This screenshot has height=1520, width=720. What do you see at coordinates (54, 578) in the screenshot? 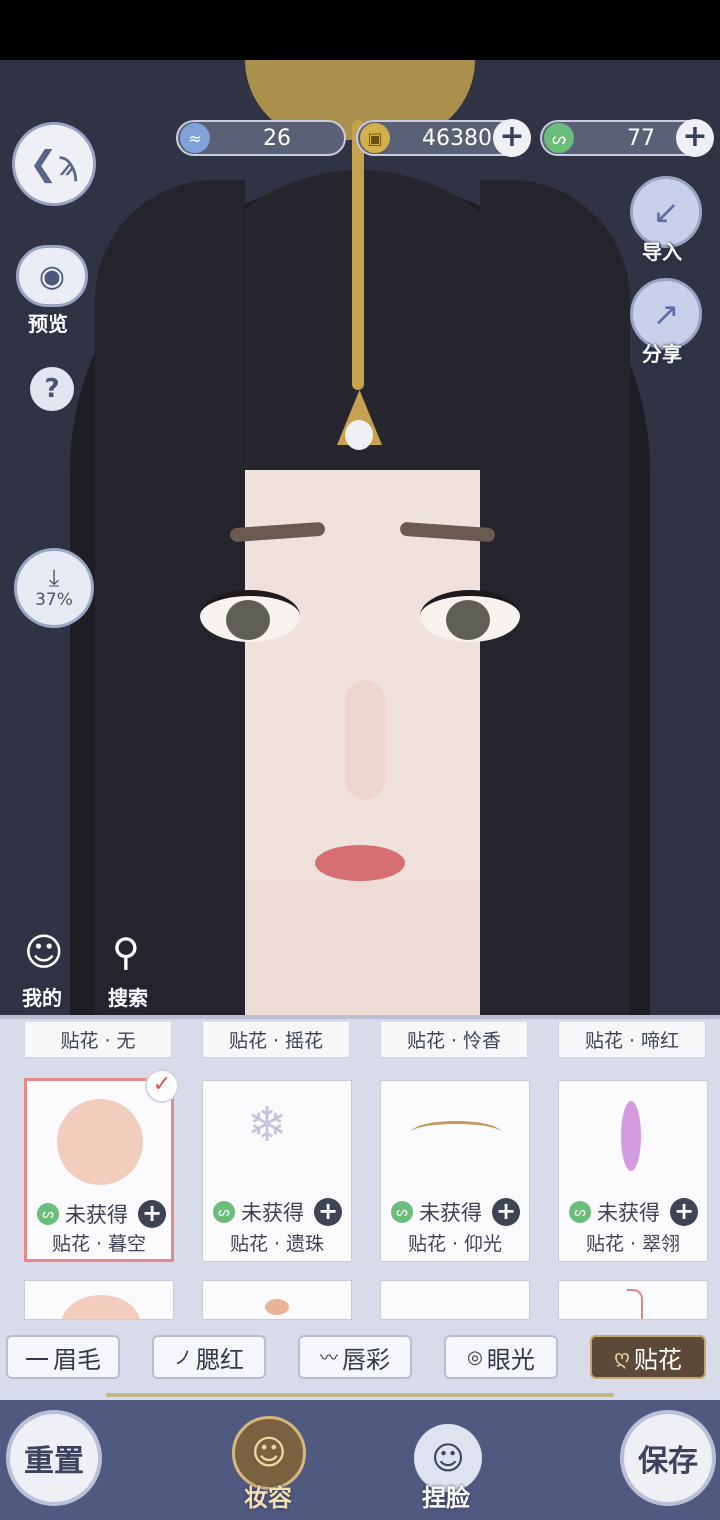
I see `download-icon: ⤓` at bounding box center [54, 578].